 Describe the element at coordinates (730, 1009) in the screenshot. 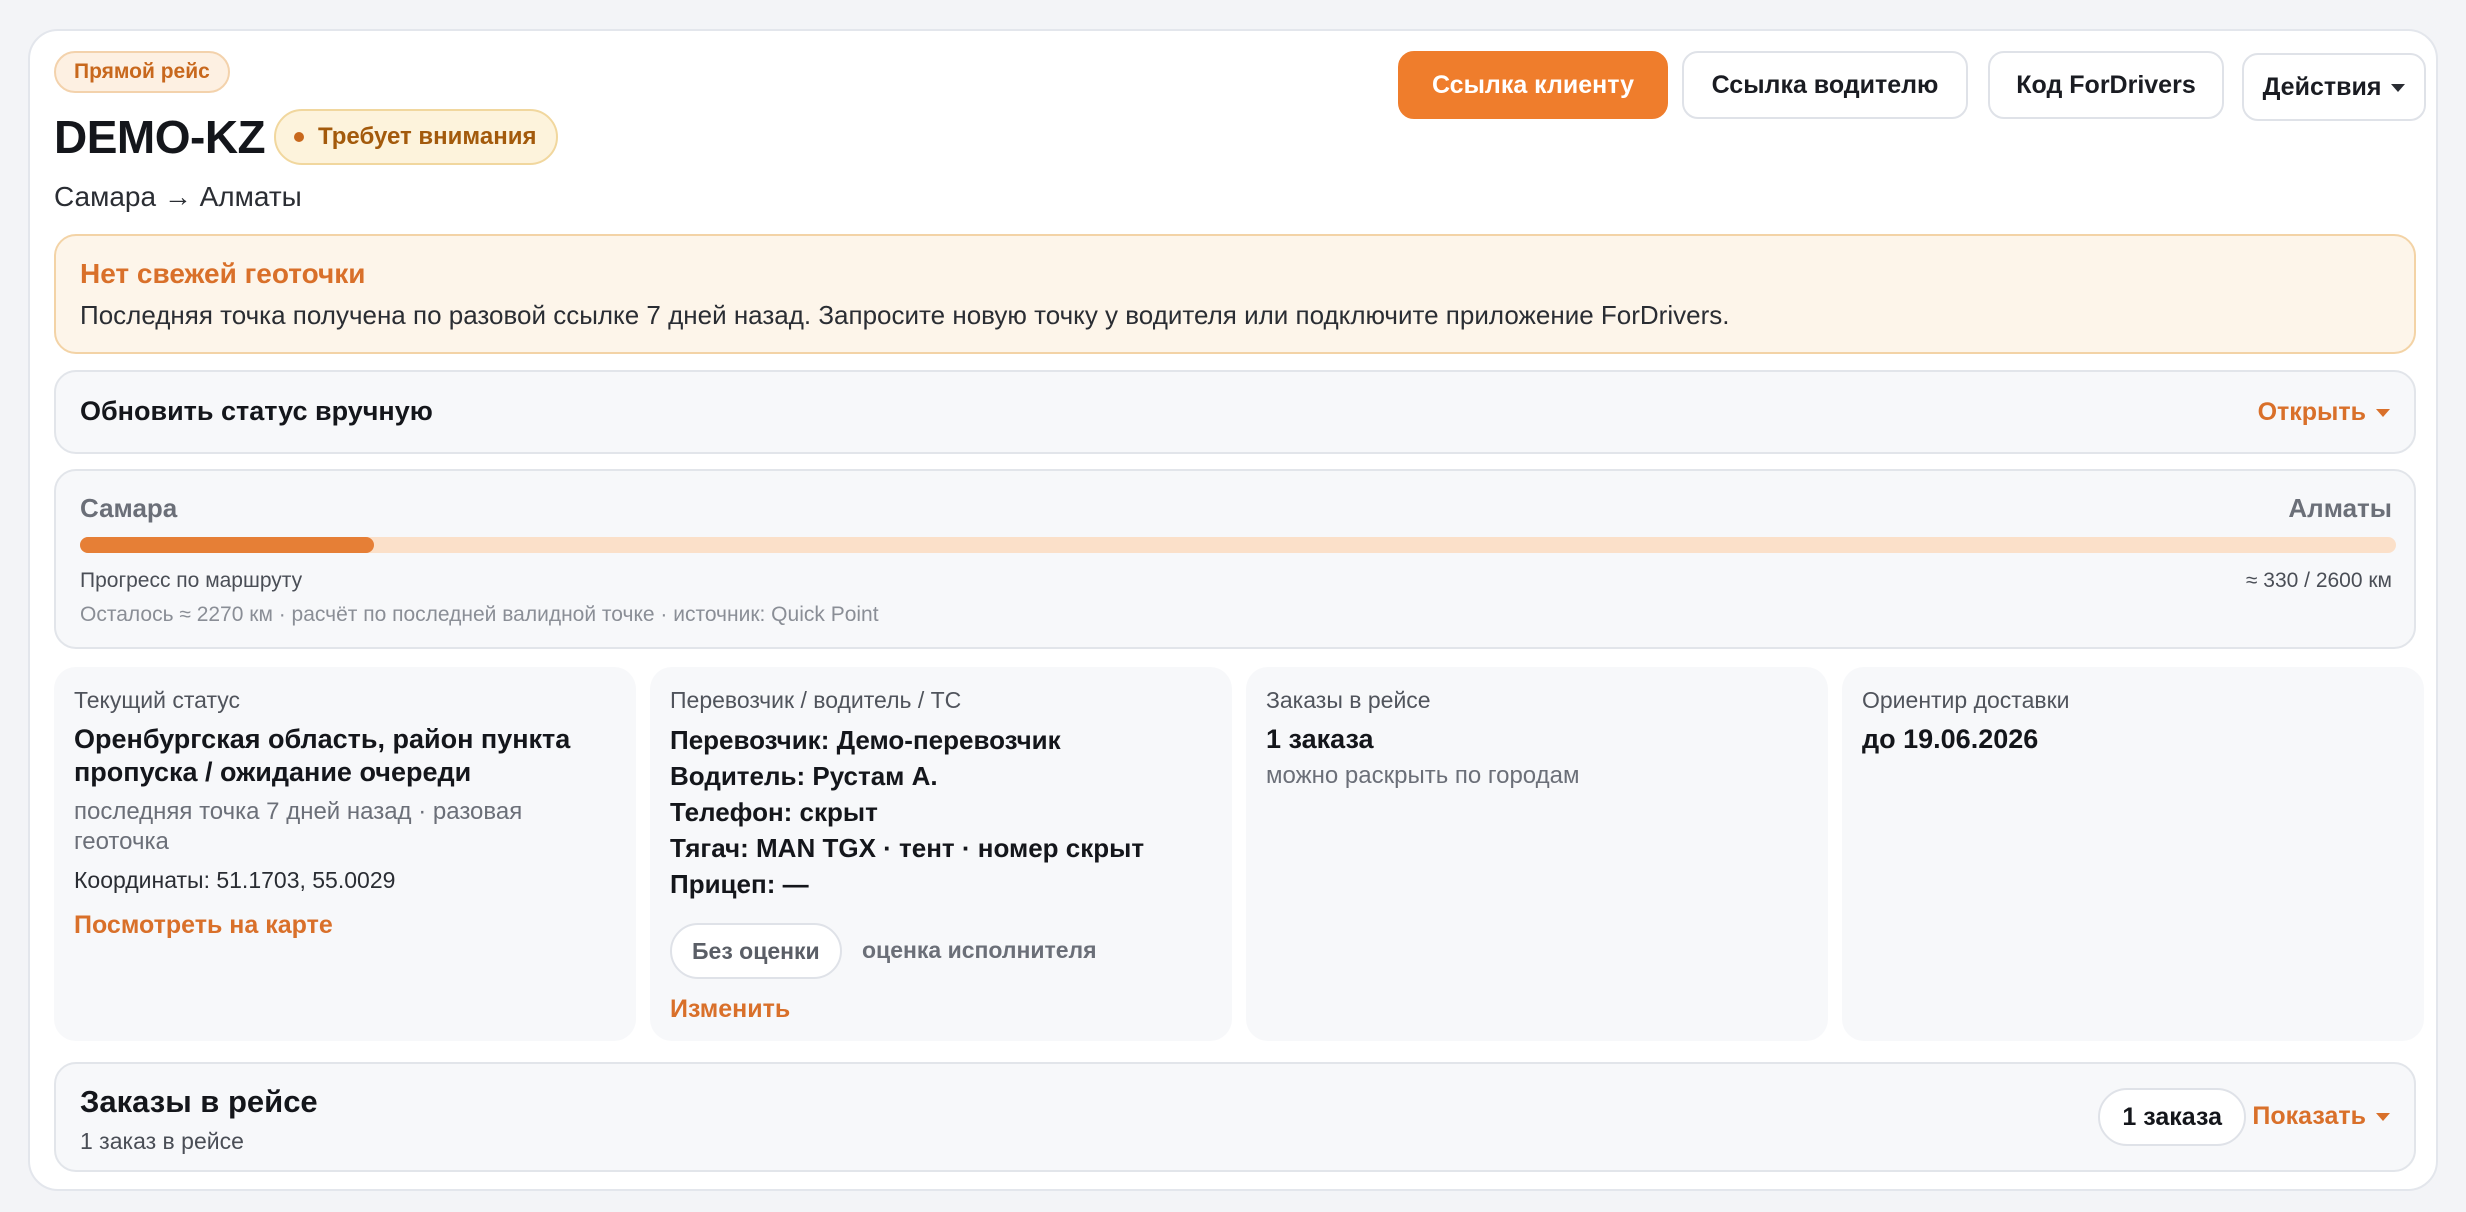

I see `edit-carrier-link: Изменить` at that location.